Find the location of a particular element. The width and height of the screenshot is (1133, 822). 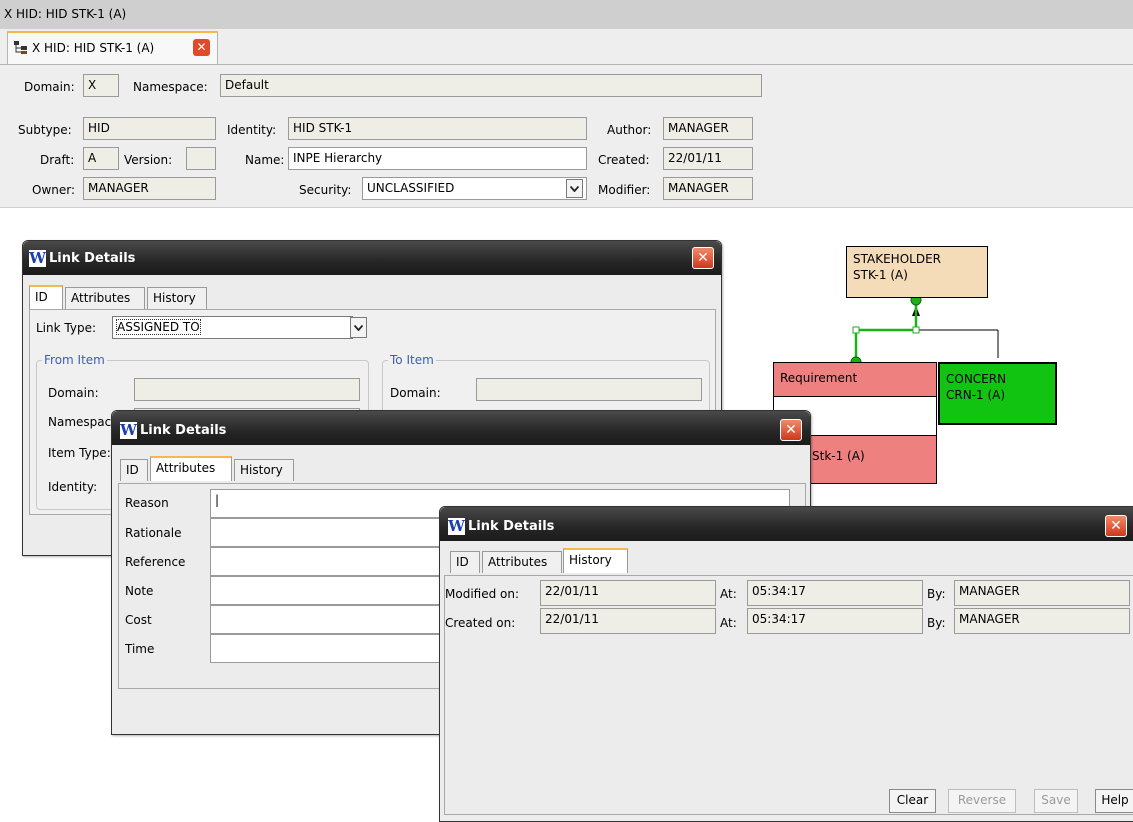

requirement-header: Requirement is located at coordinates (855, 380).